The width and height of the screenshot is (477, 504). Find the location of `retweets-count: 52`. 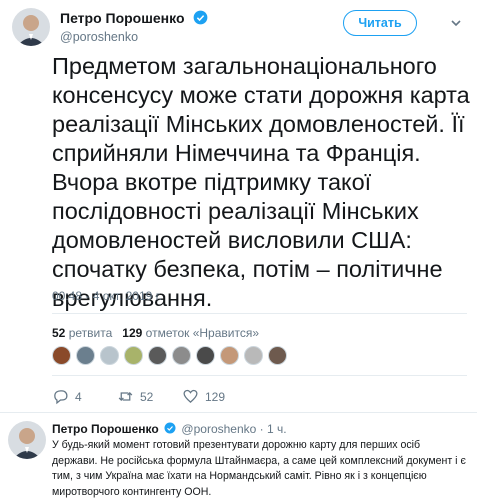

retweets-count: 52 is located at coordinates (58, 333).